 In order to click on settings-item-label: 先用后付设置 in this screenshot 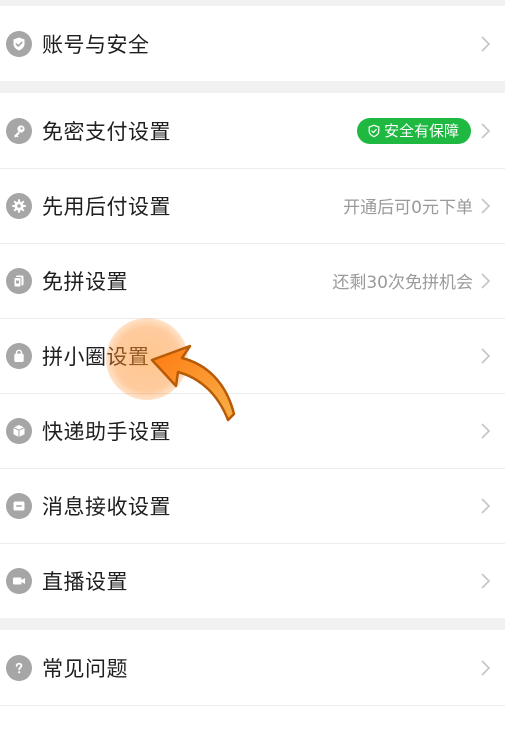, I will do `click(106, 206)`.